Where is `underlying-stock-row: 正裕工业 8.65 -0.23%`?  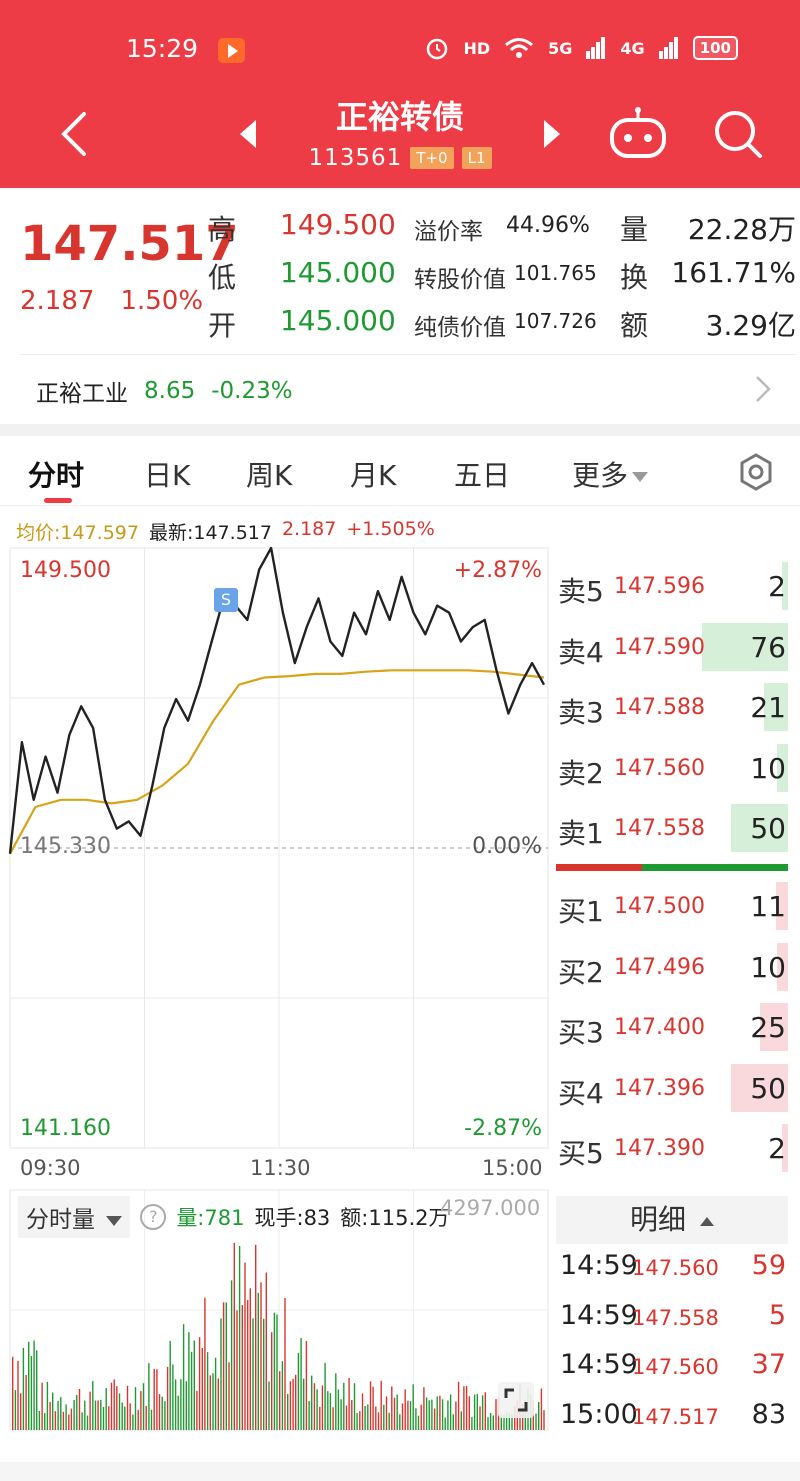
underlying-stock-row: 正裕工业 8.65 -0.23% is located at coordinates (164, 391).